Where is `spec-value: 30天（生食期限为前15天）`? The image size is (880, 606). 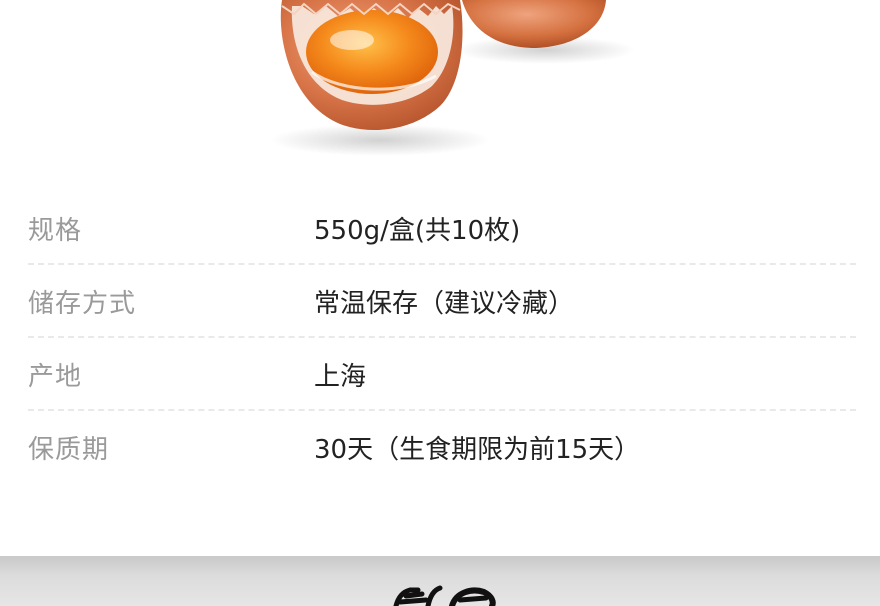
spec-value: 30天（生食期限为前15天） is located at coordinates (477, 450).